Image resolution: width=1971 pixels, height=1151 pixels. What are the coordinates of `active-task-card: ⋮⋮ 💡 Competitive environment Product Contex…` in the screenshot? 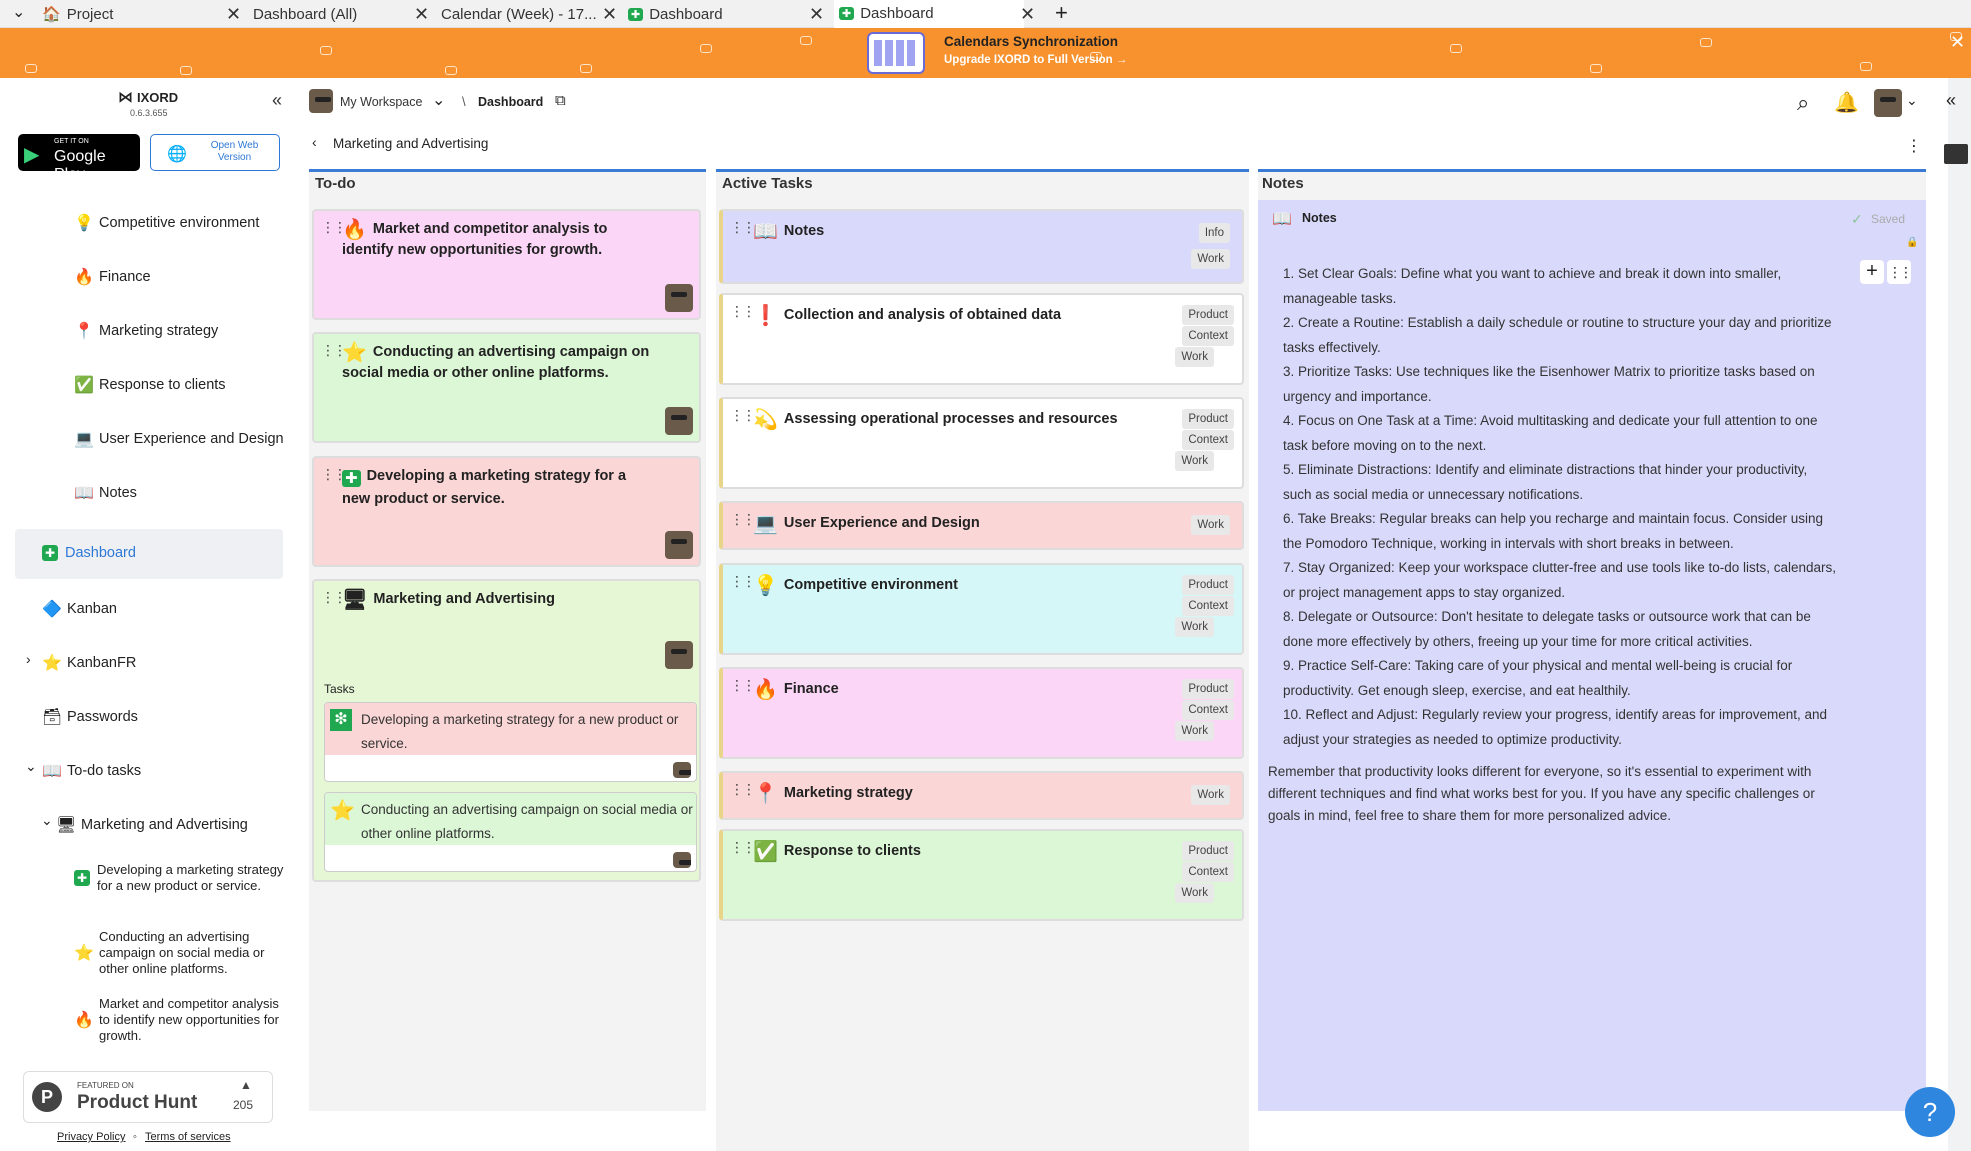 It's located at (981, 609).